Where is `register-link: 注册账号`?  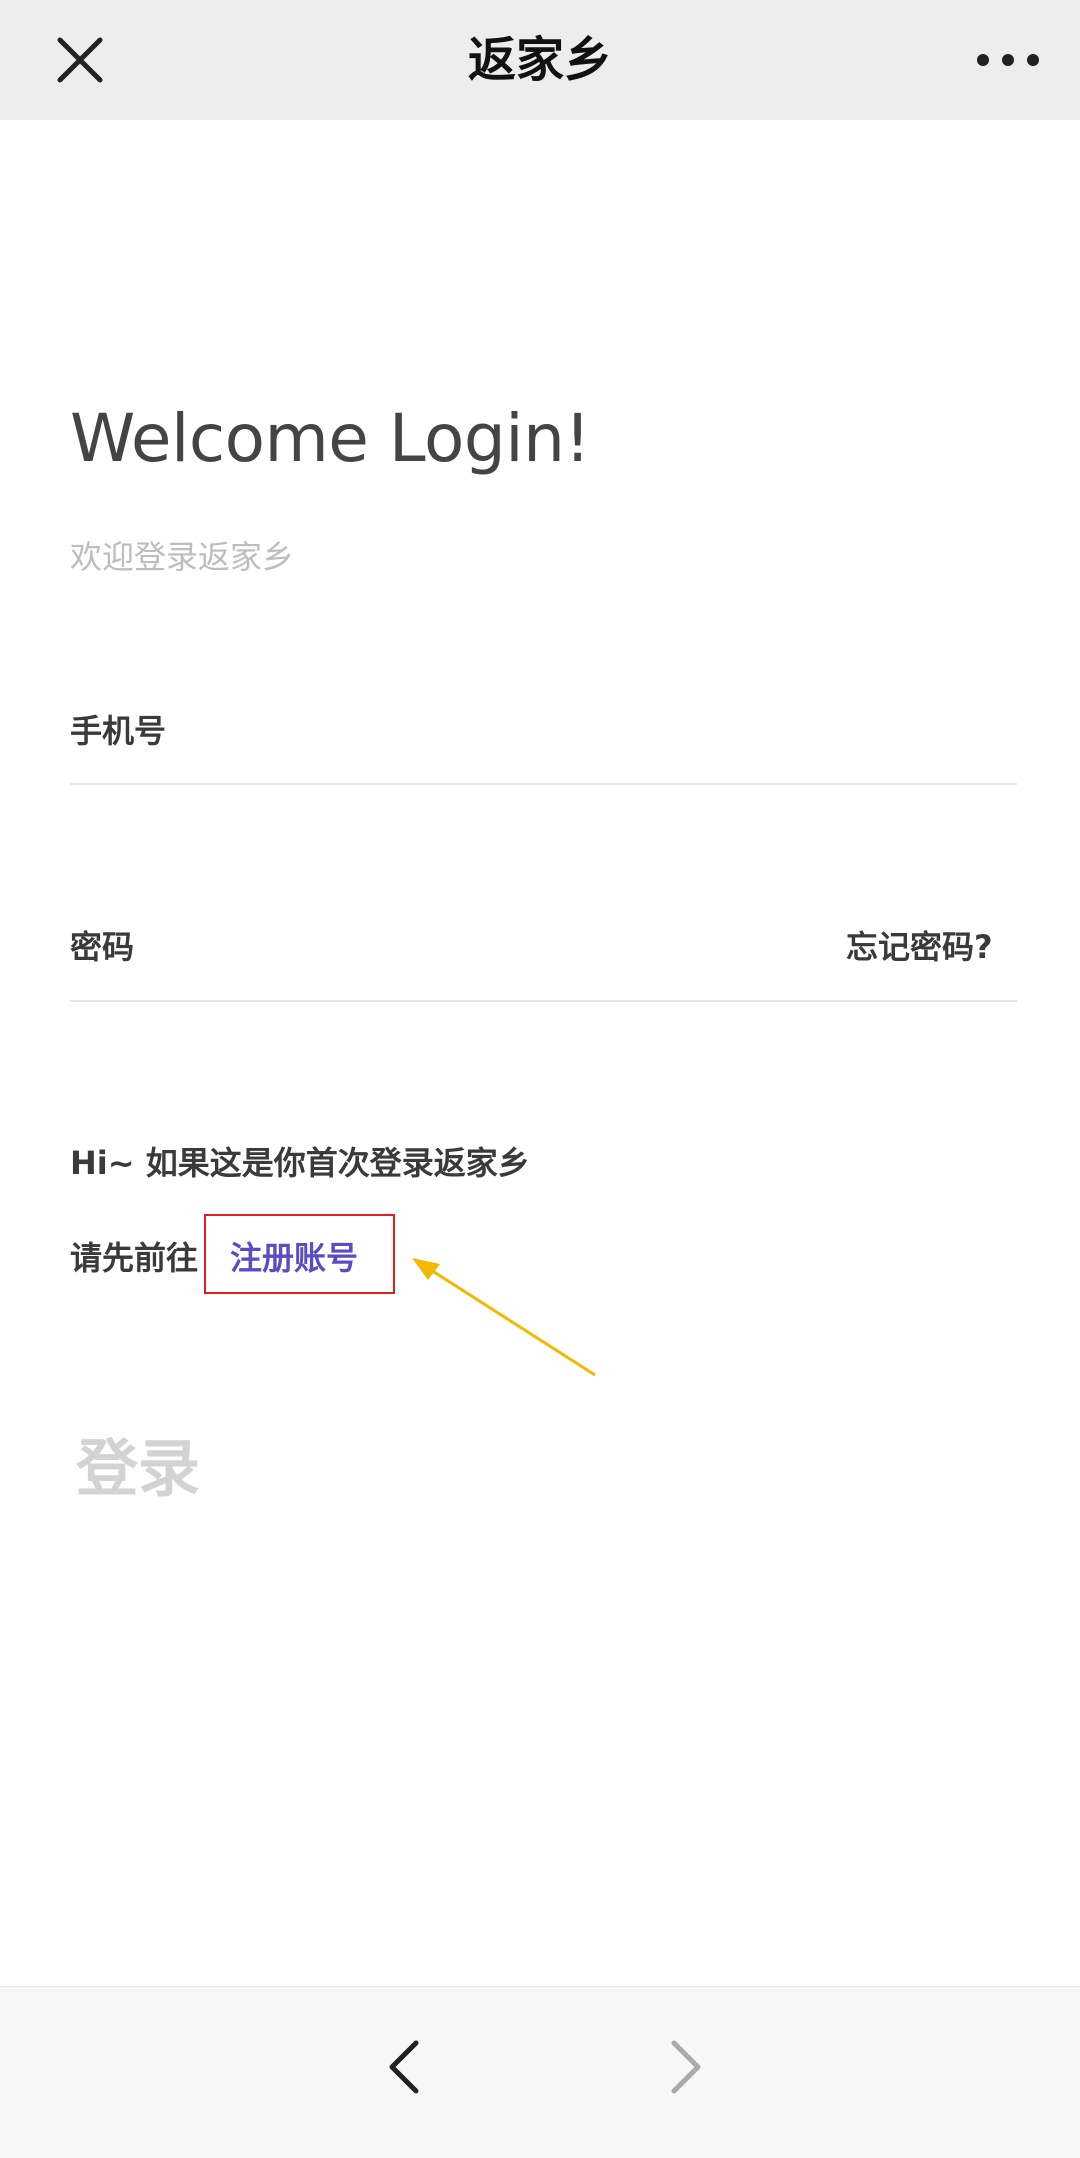 register-link: 注册账号 is located at coordinates (294, 1256).